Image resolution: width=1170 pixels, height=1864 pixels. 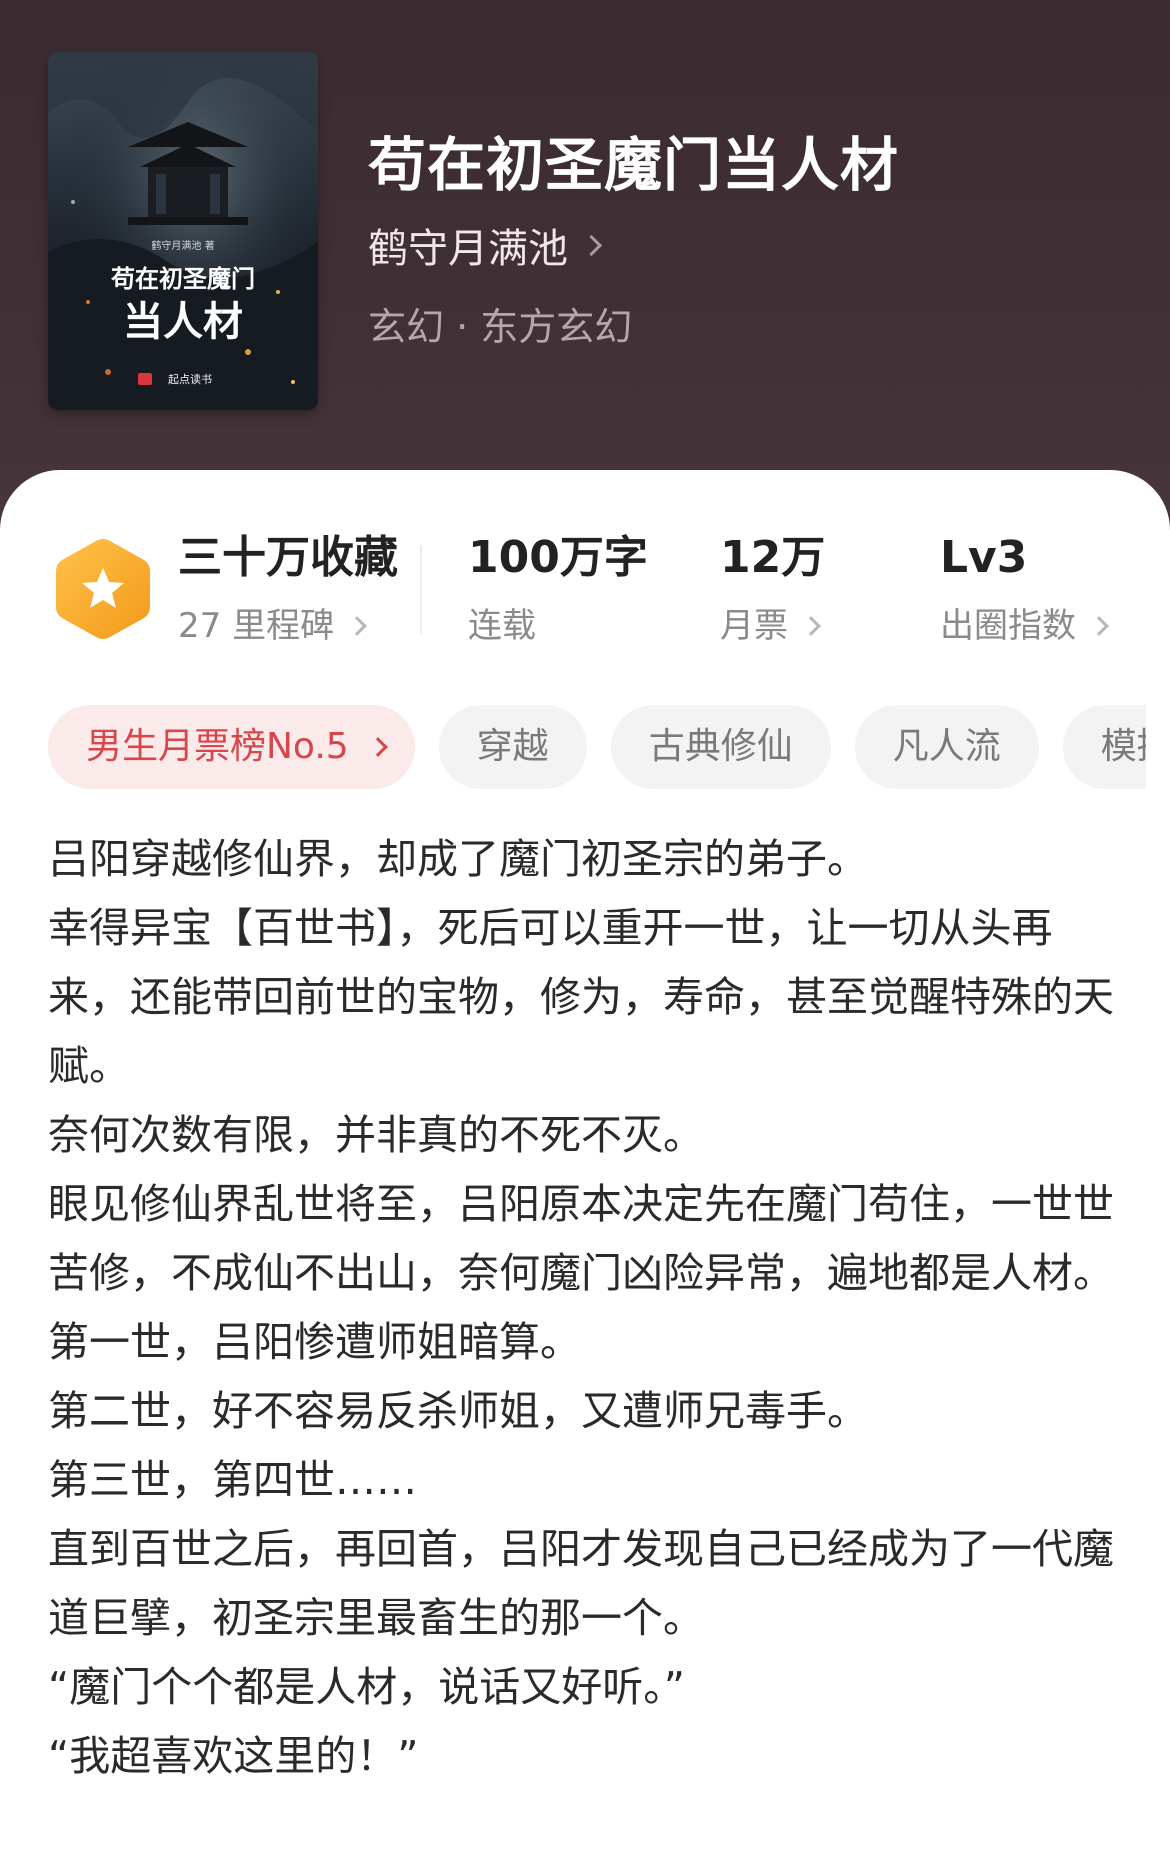 I want to click on popularity-index-label: 出圈指数, so click(x=1008, y=626).